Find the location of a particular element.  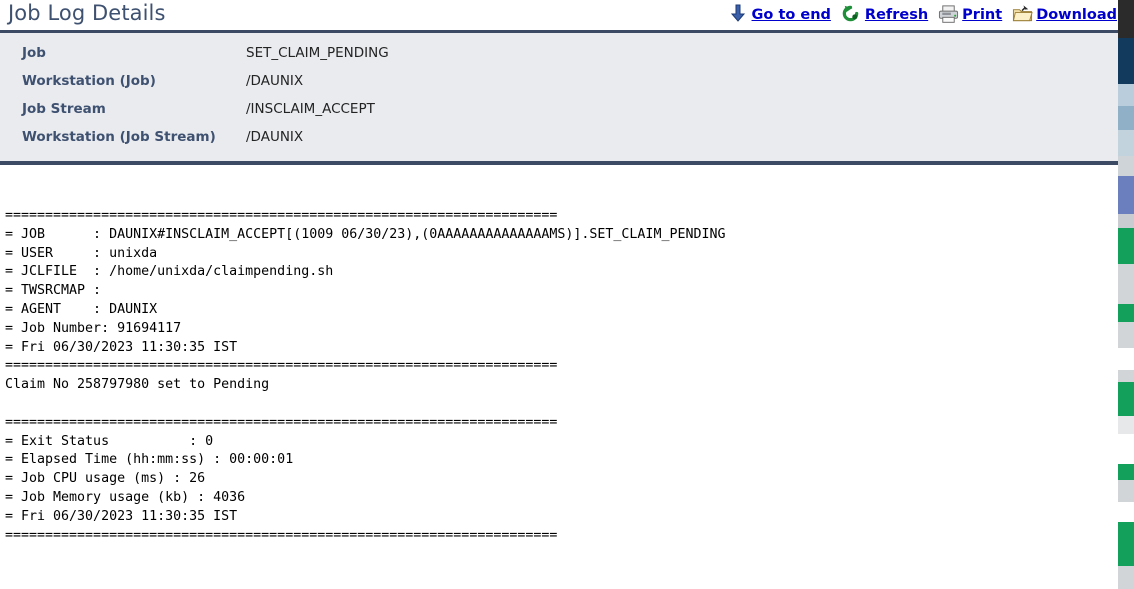

down-arrow-icon is located at coordinates (738, 15).